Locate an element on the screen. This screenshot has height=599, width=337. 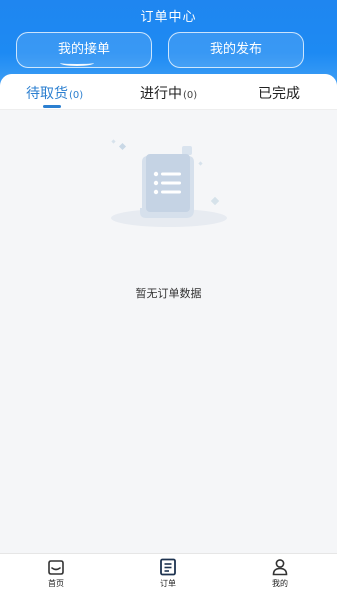
user-icon is located at coordinates (280, 567).